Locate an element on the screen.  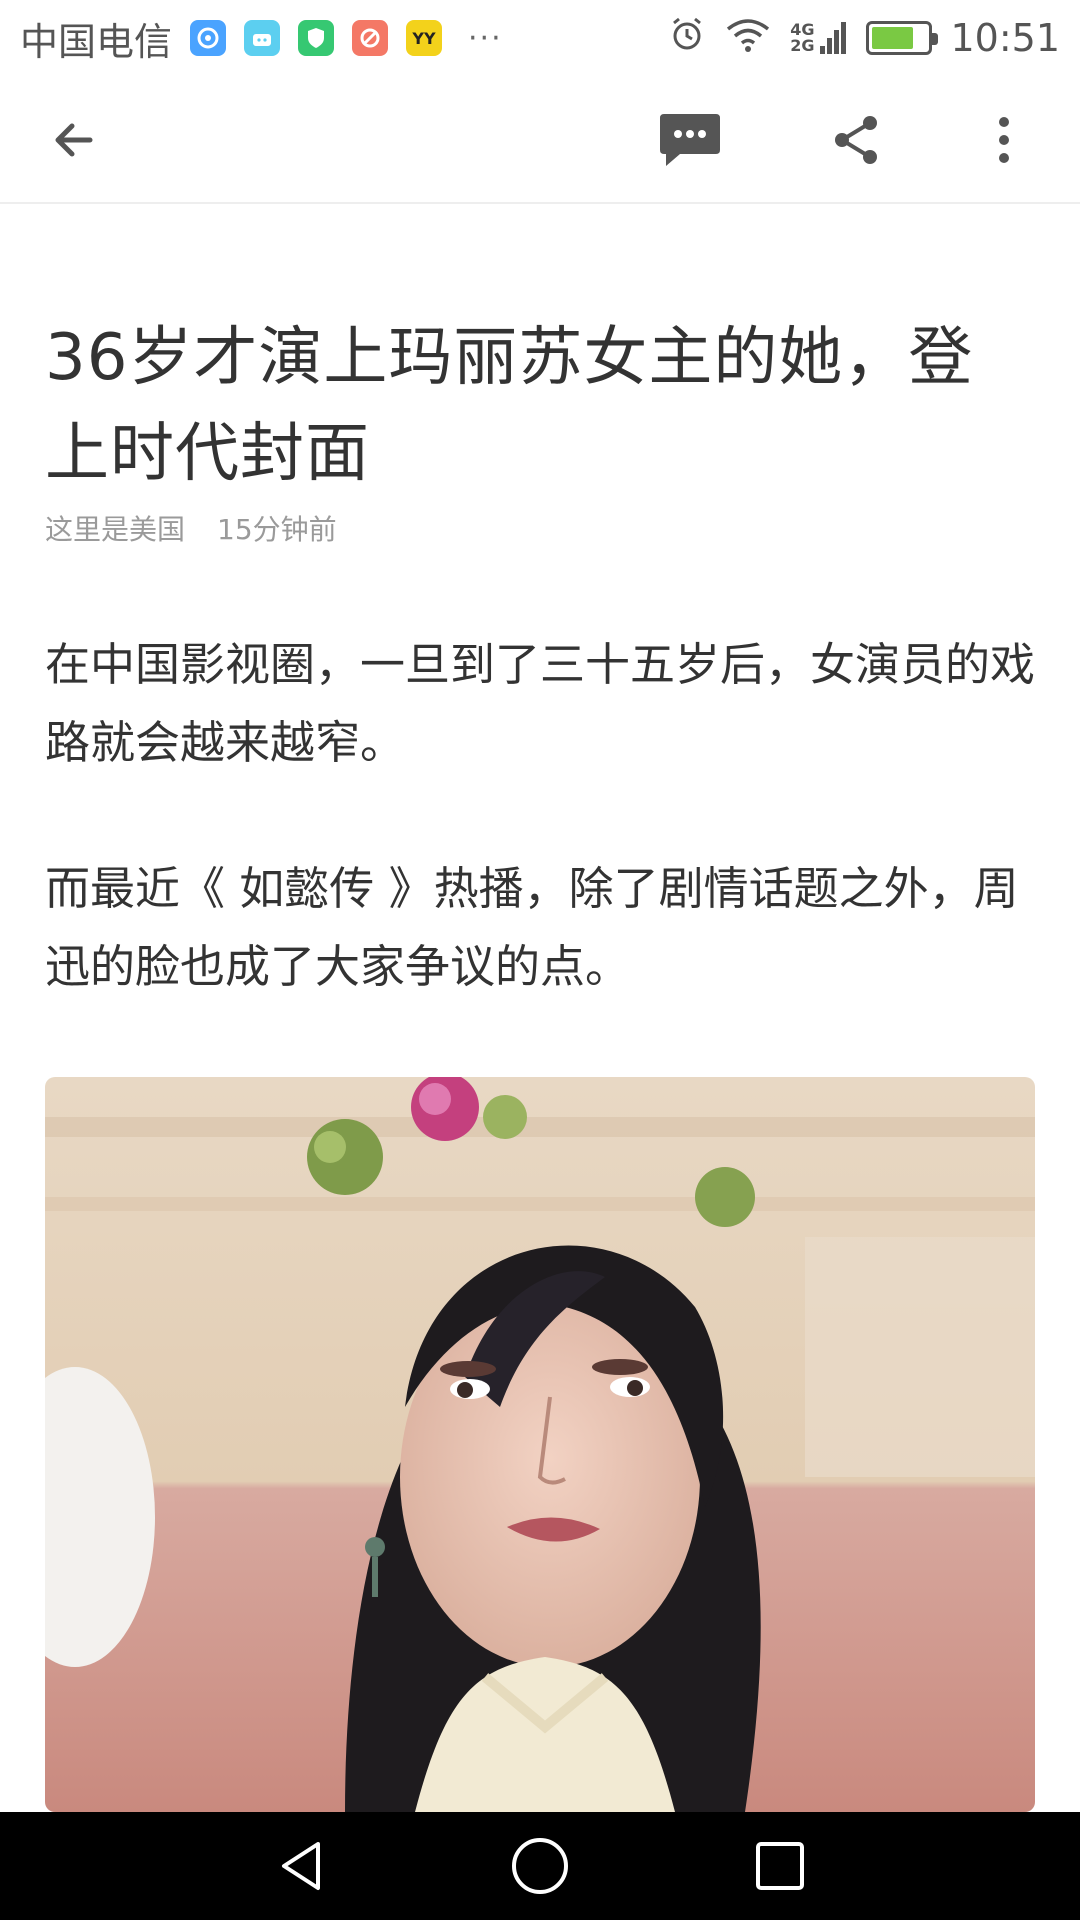
carrier-label: 中国电信 is located at coordinates (96, 41).